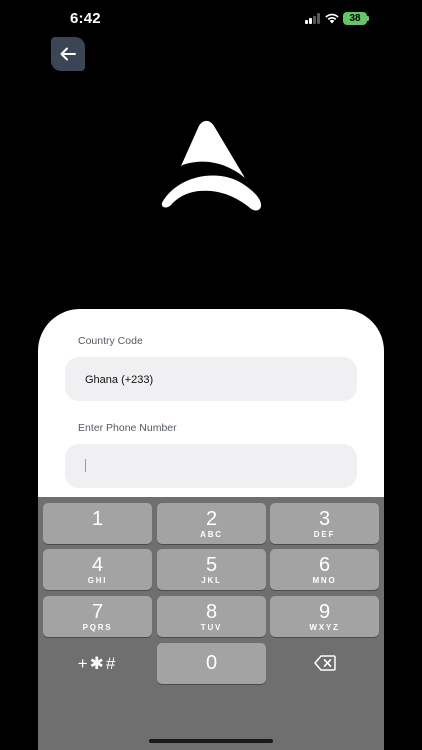  I want to click on backspace-icon, so click(324, 663).